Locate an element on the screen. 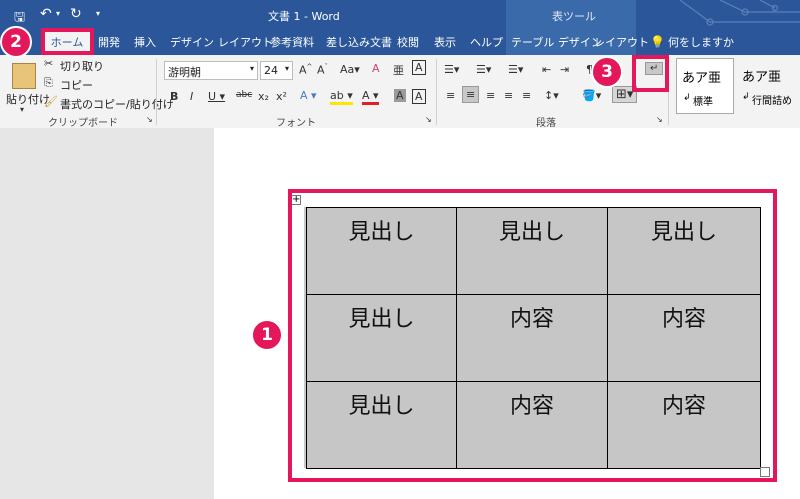 This screenshot has height=499, width=800. paragraph-launcher-icon: ↘ is located at coordinates (659, 119).